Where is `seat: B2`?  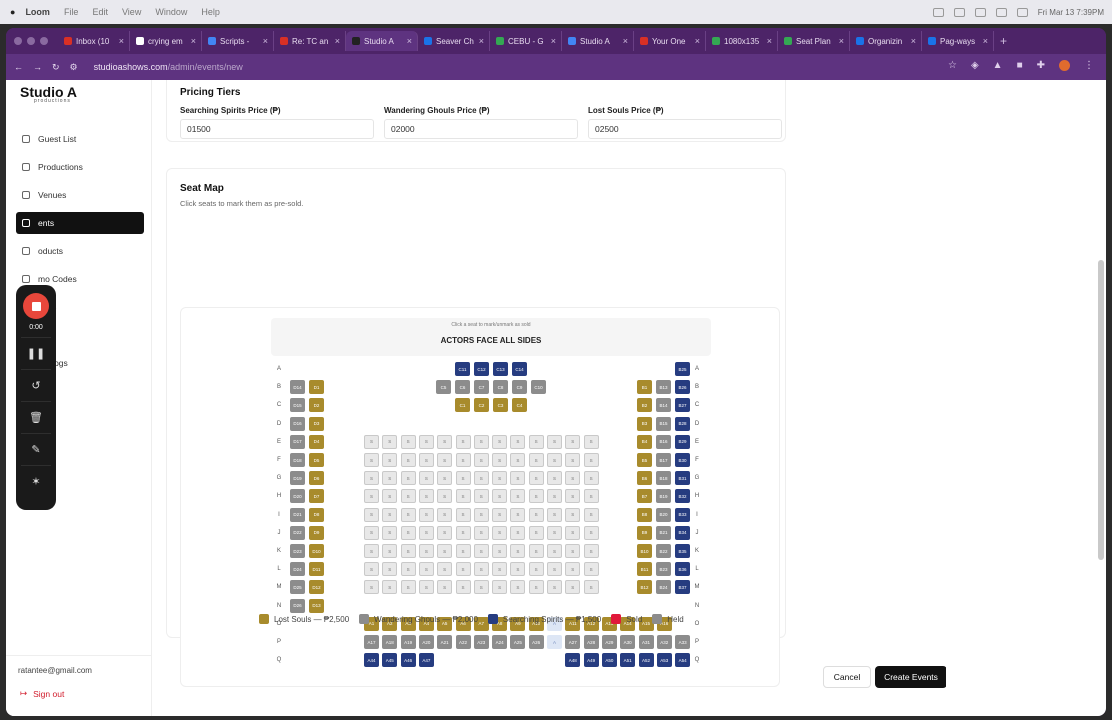 seat: B2 is located at coordinates (644, 405).